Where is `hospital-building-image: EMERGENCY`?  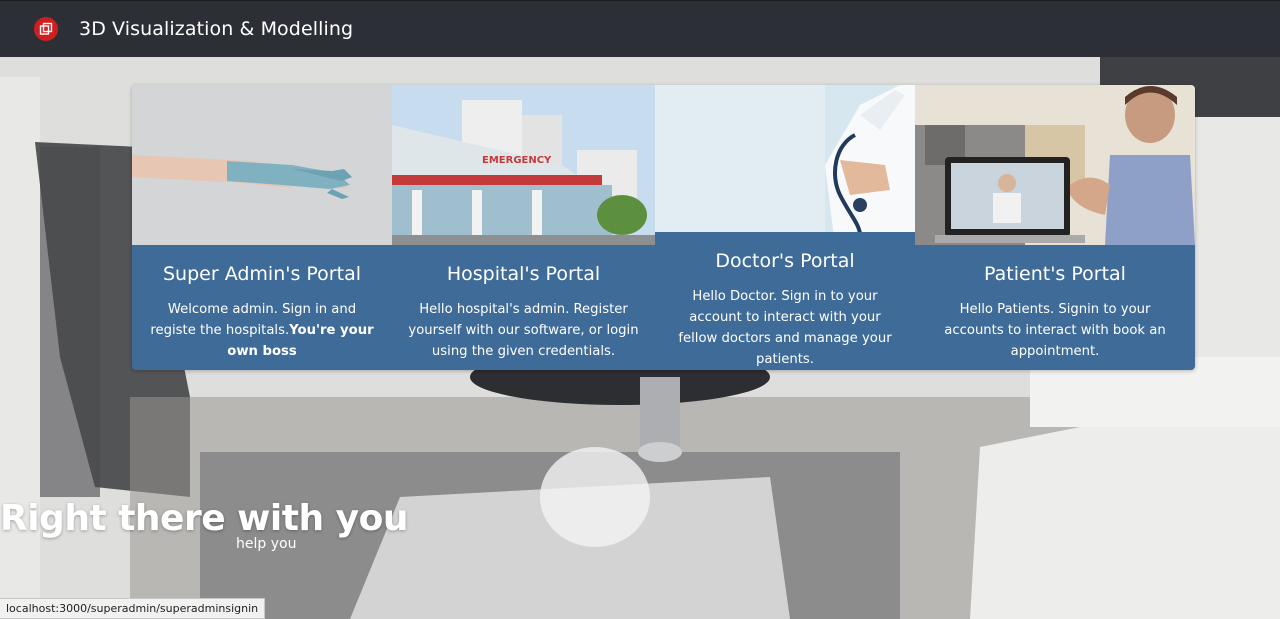
hospital-building-image: EMERGENCY is located at coordinates (523, 165).